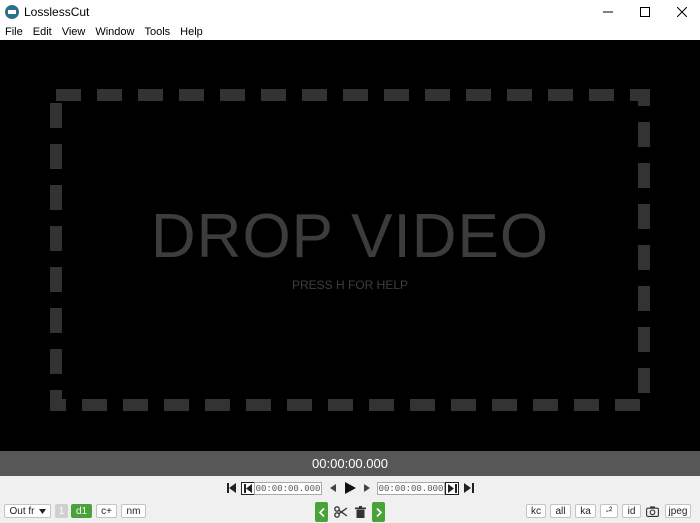 The width and height of the screenshot is (700, 523). I want to click on trash-icon, so click(360, 512).